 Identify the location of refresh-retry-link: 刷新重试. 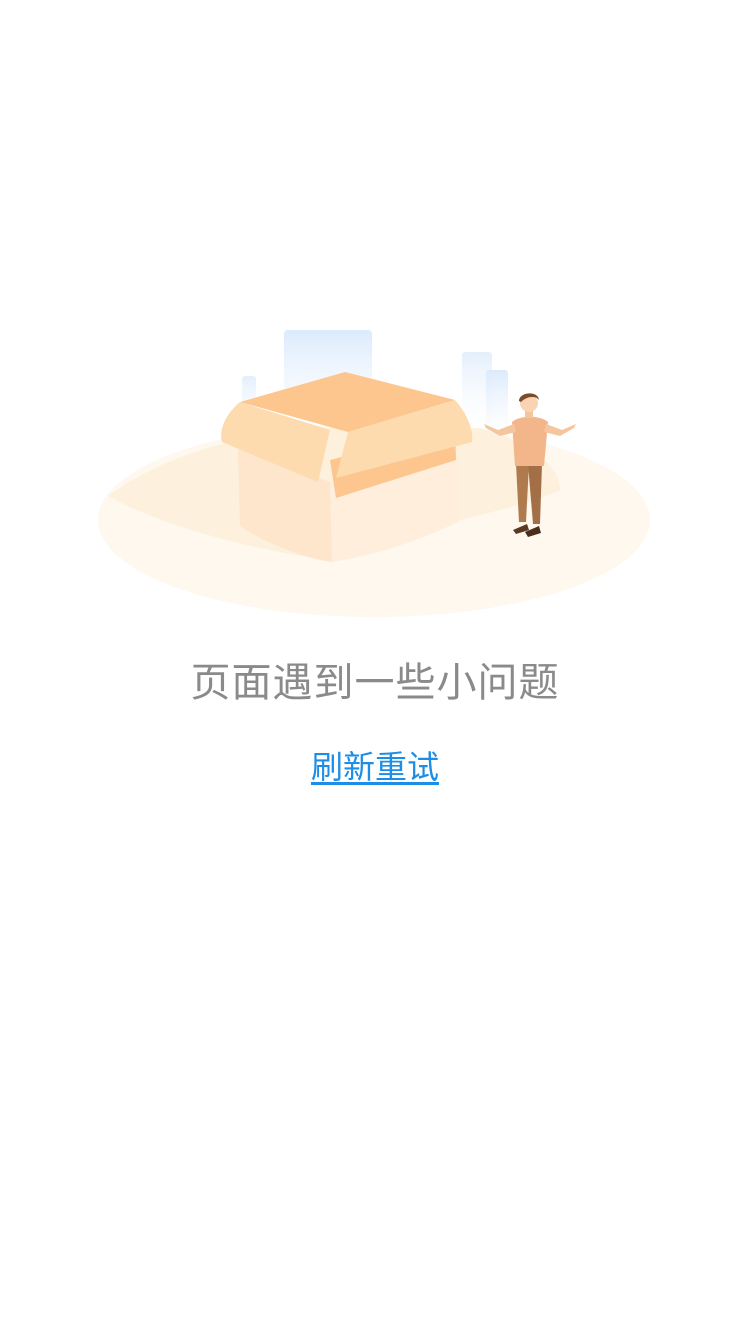
(375, 767).